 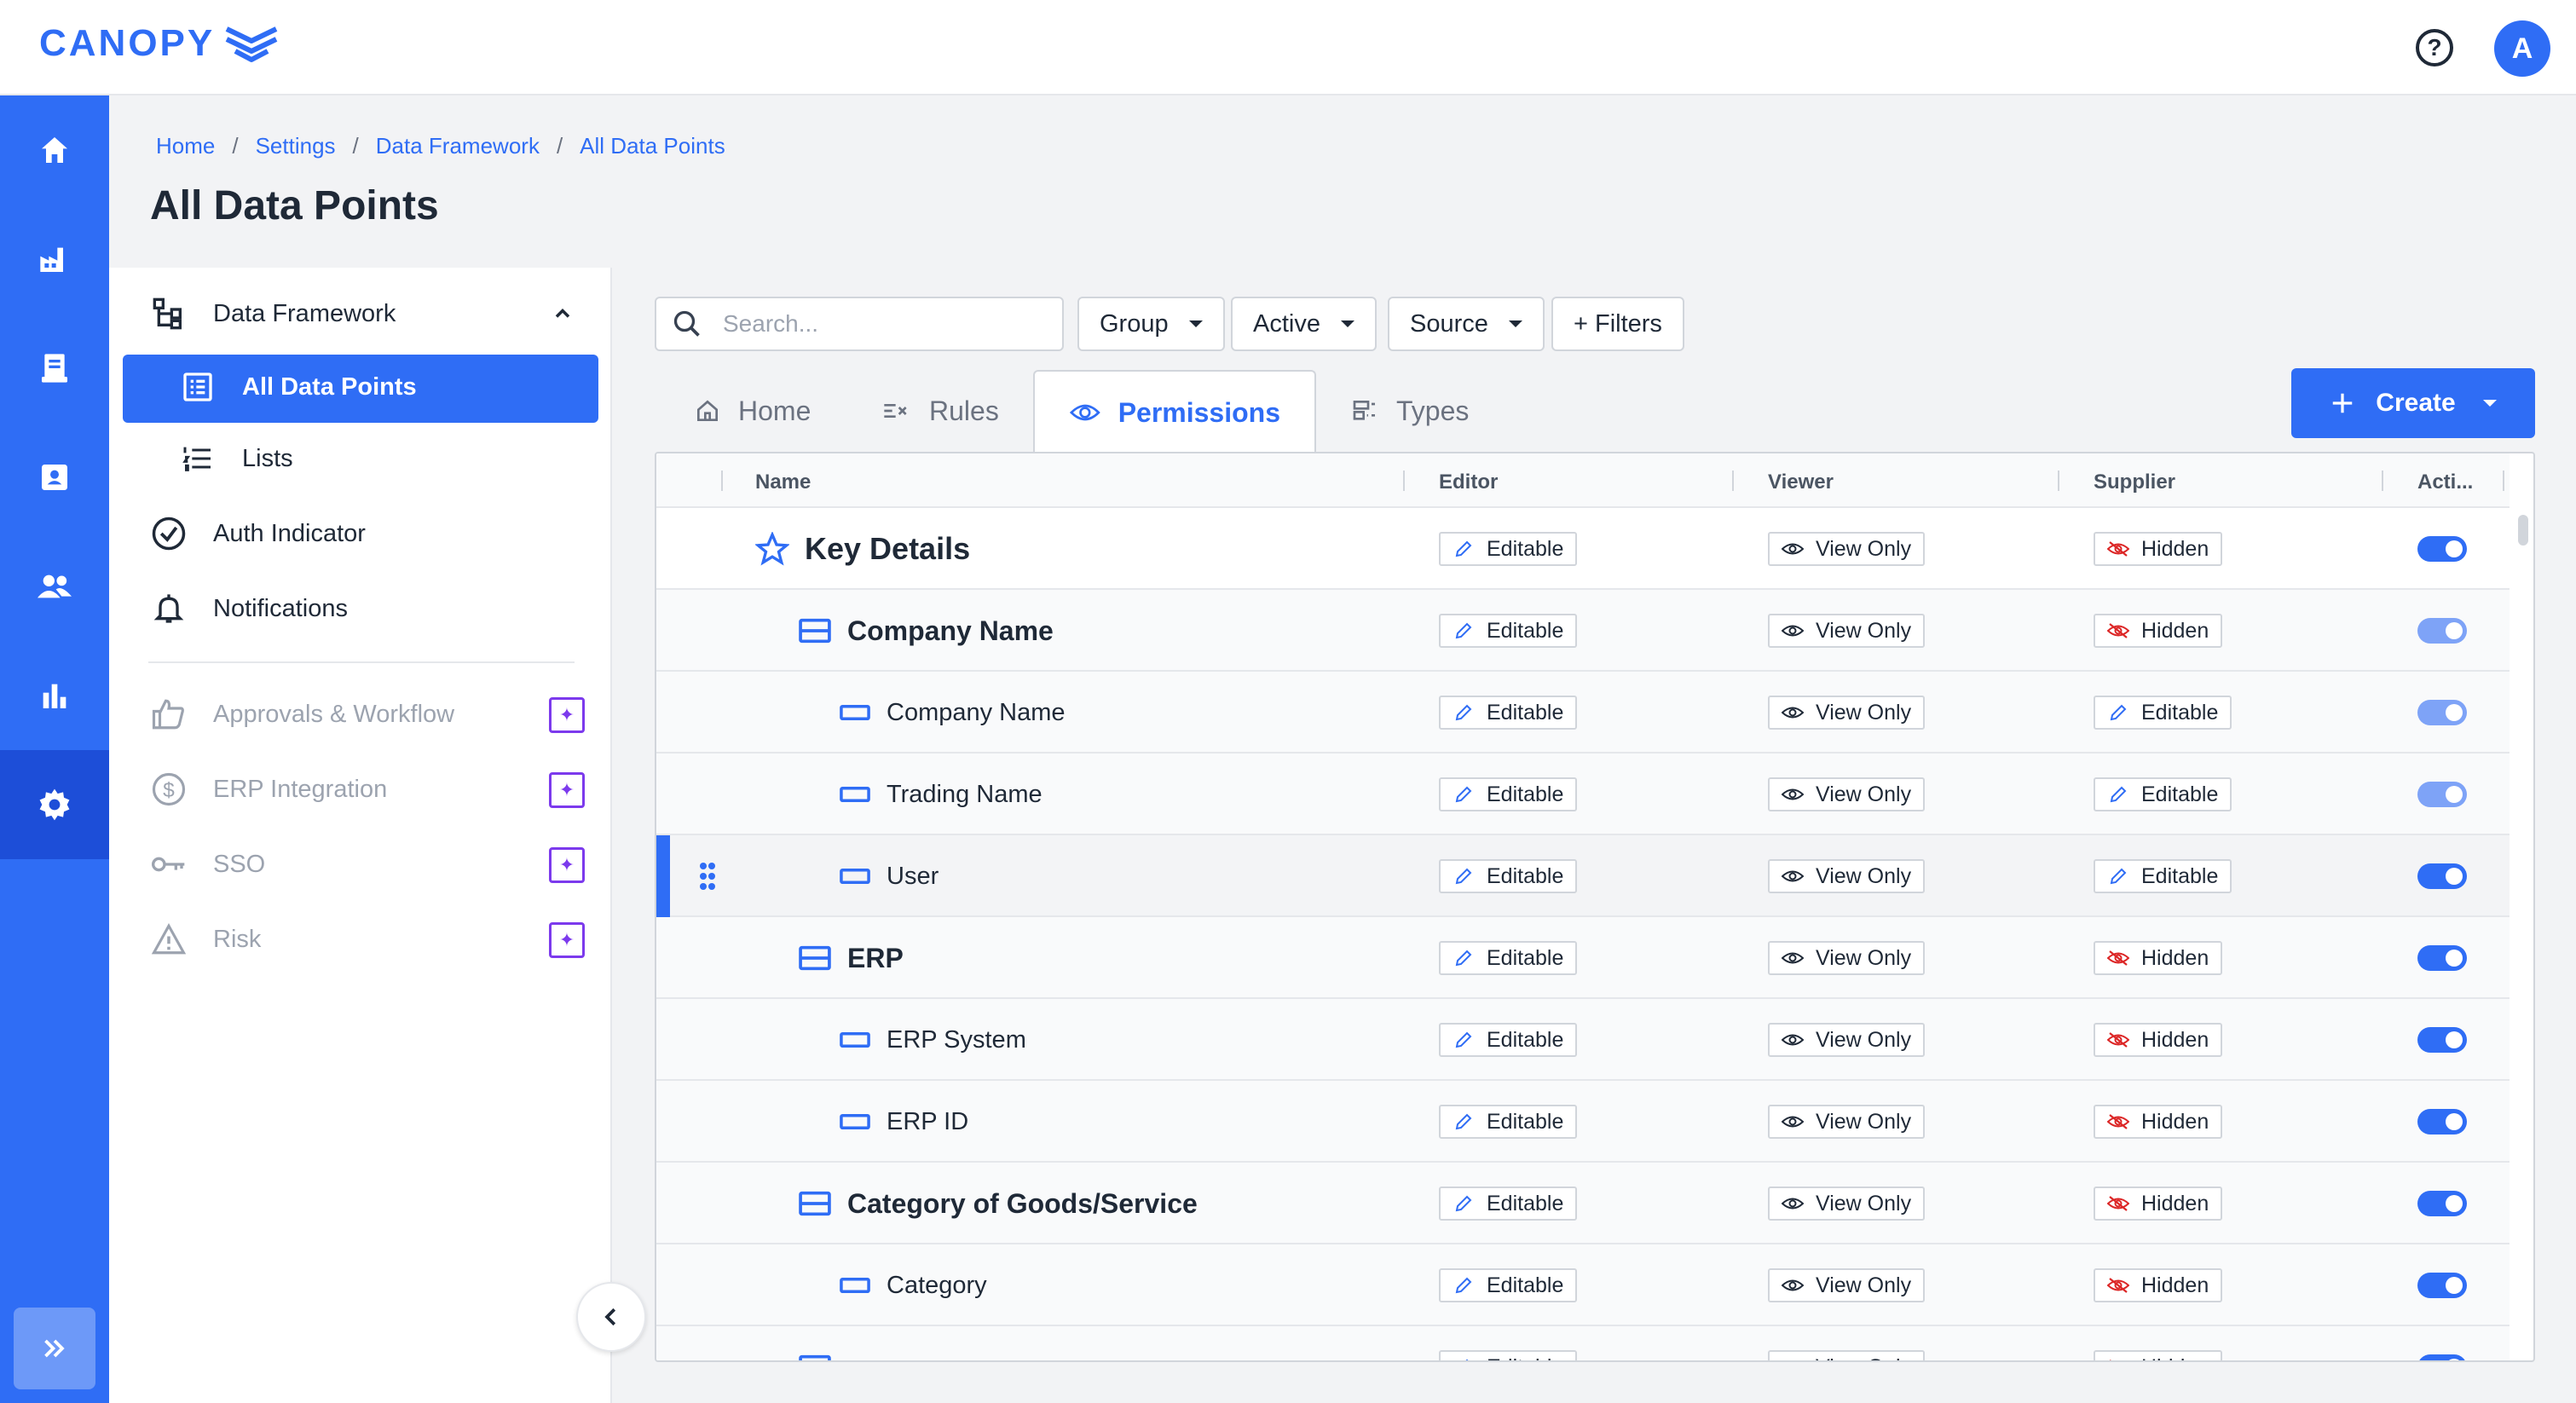 I want to click on table-row: Trading Name Editable View Only Editable, so click(x=1583, y=794).